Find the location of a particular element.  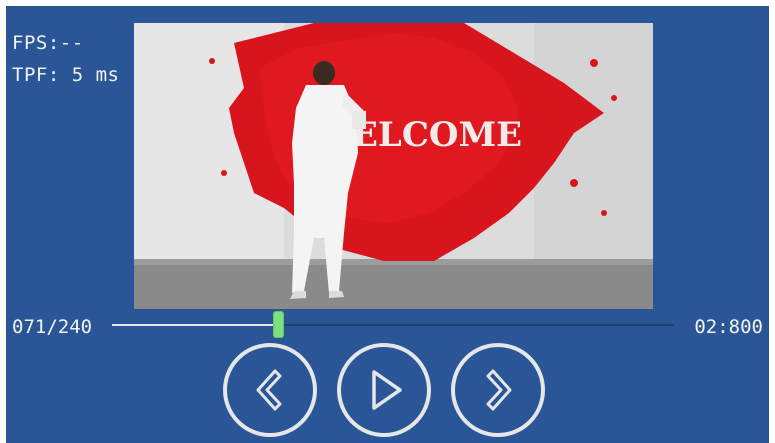

frame-counter: 071/240 is located at coordinates (52, 327).